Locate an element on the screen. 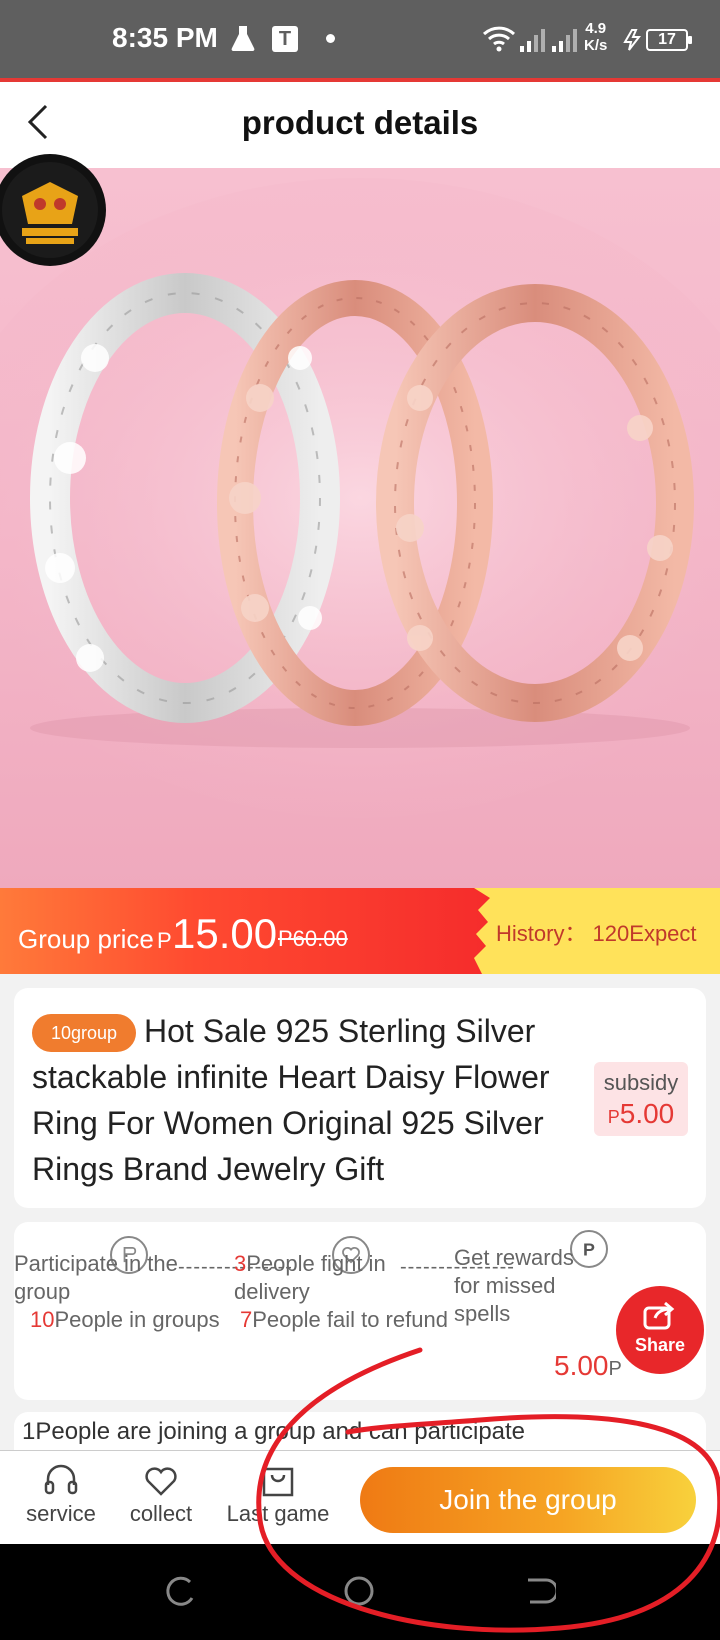 The height and width of the screenshot is (1640, 720). step3-text: Get rewards for missed spells is located at coordinates (514, 1285).